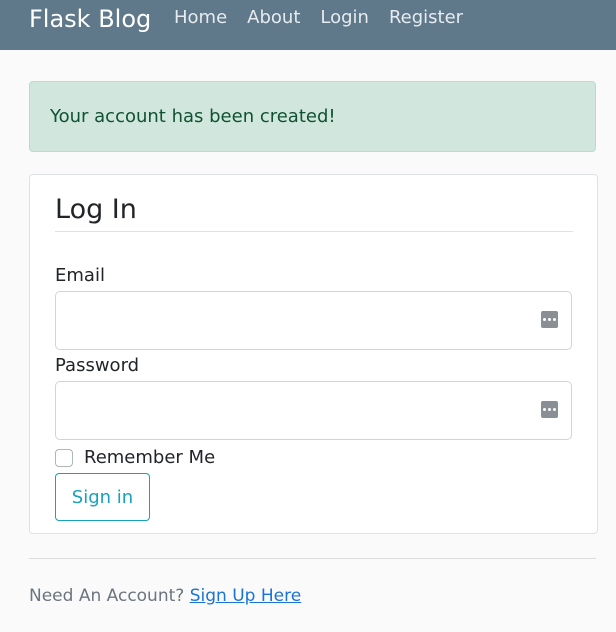 This screenshot has height=632, width=616. What do you see at coordinates (273, 18) in the screenshot?
I see `nav-link-about: About` at bounding box center [273, 18].